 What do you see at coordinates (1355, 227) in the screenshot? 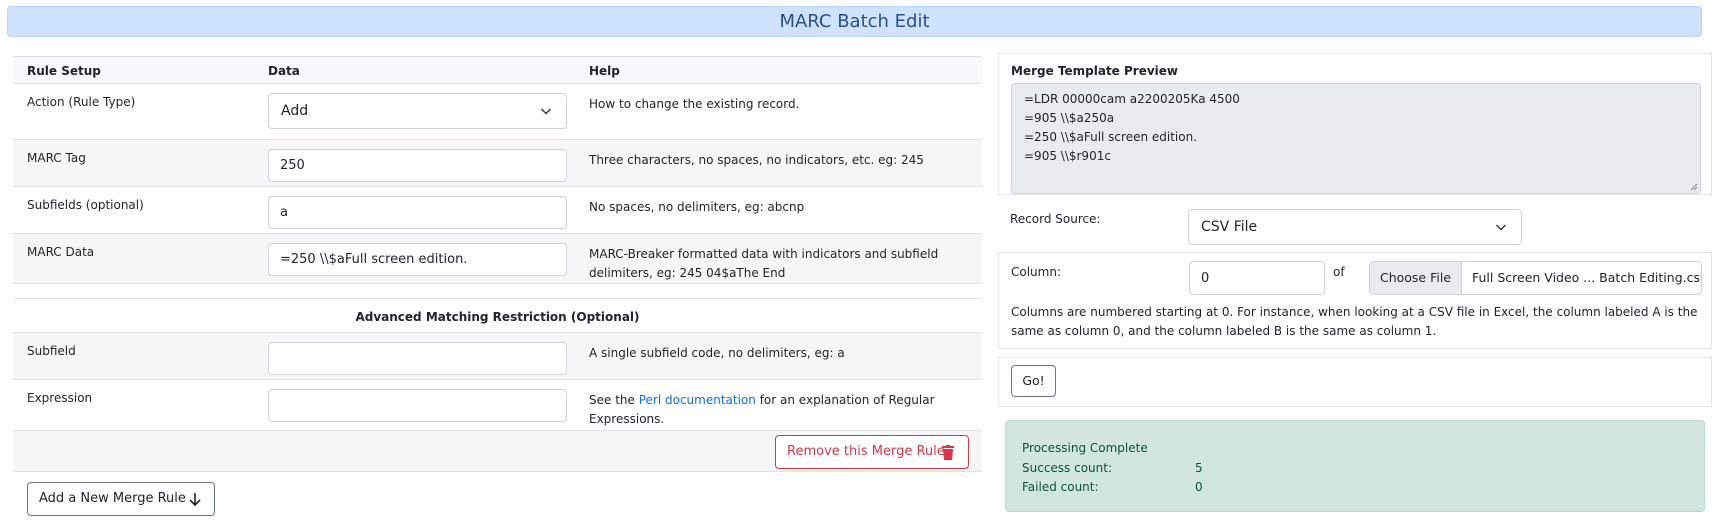
I see `record-source-select: CSV File` at bounding box center [1355, 227].